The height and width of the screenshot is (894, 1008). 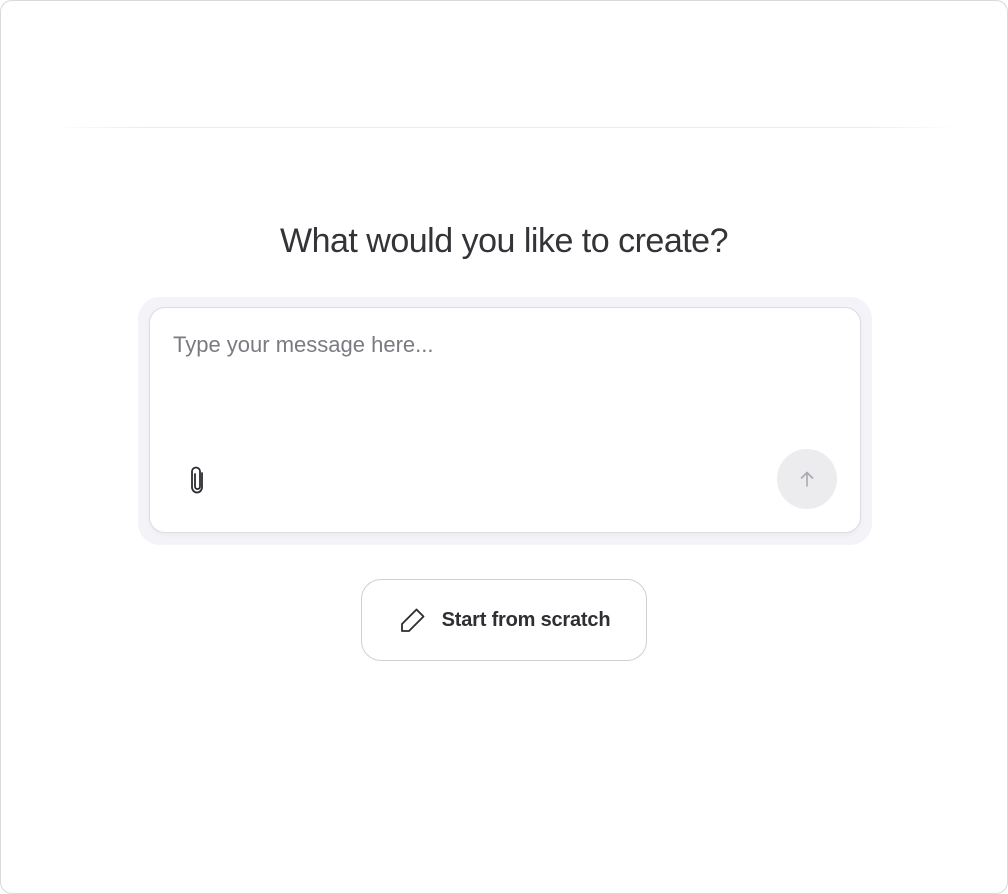 I want to click on start-from-scratch-label: Start from scratch, so click(x=526, y=619).